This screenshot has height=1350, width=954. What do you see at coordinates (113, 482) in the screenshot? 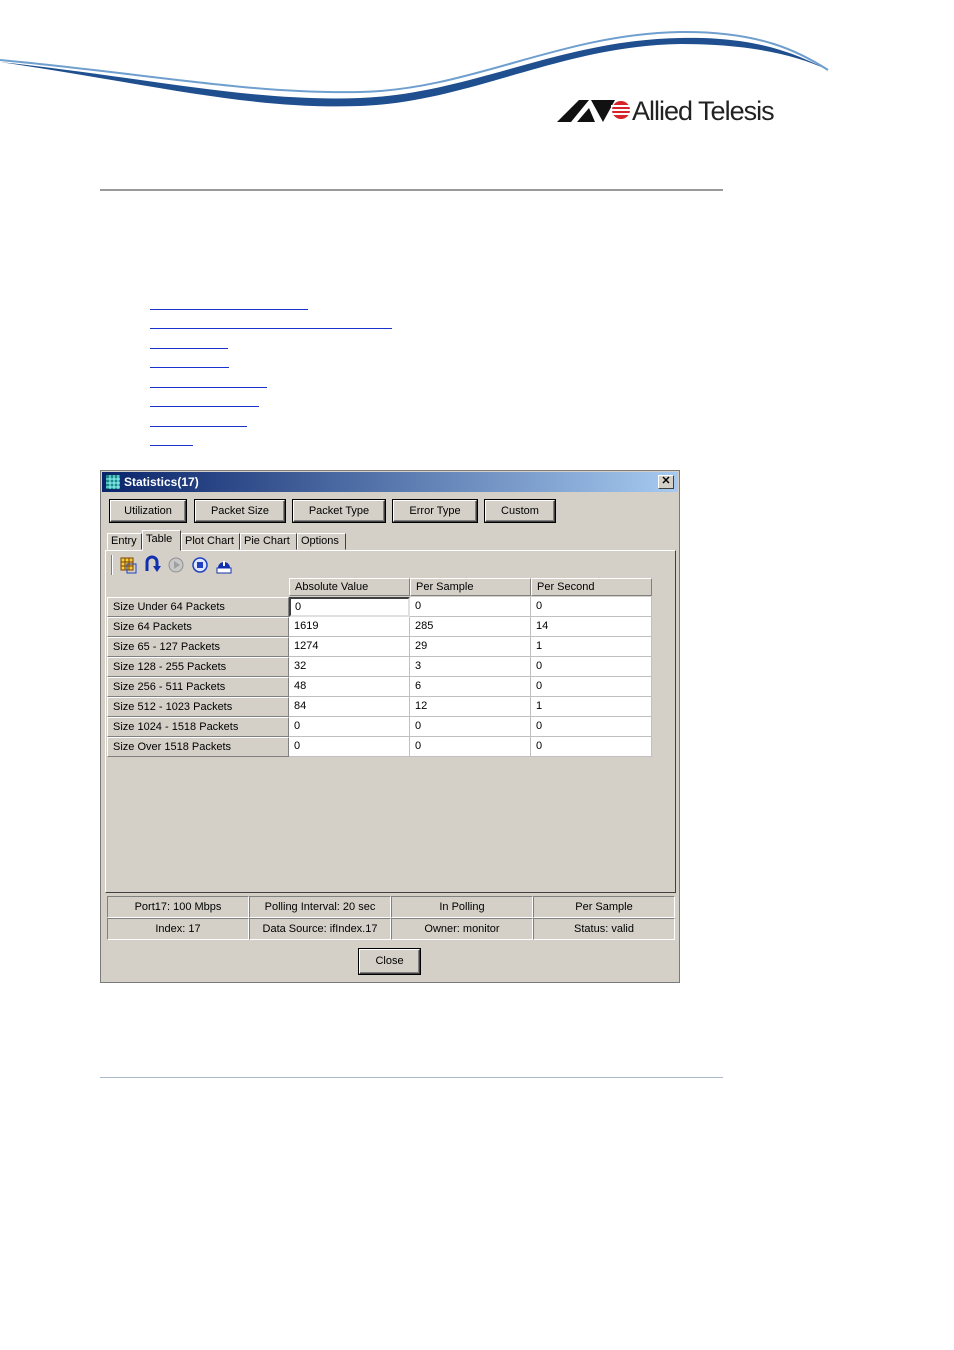
I see `statistics-grid-icon` at bounding box center [113, 482].